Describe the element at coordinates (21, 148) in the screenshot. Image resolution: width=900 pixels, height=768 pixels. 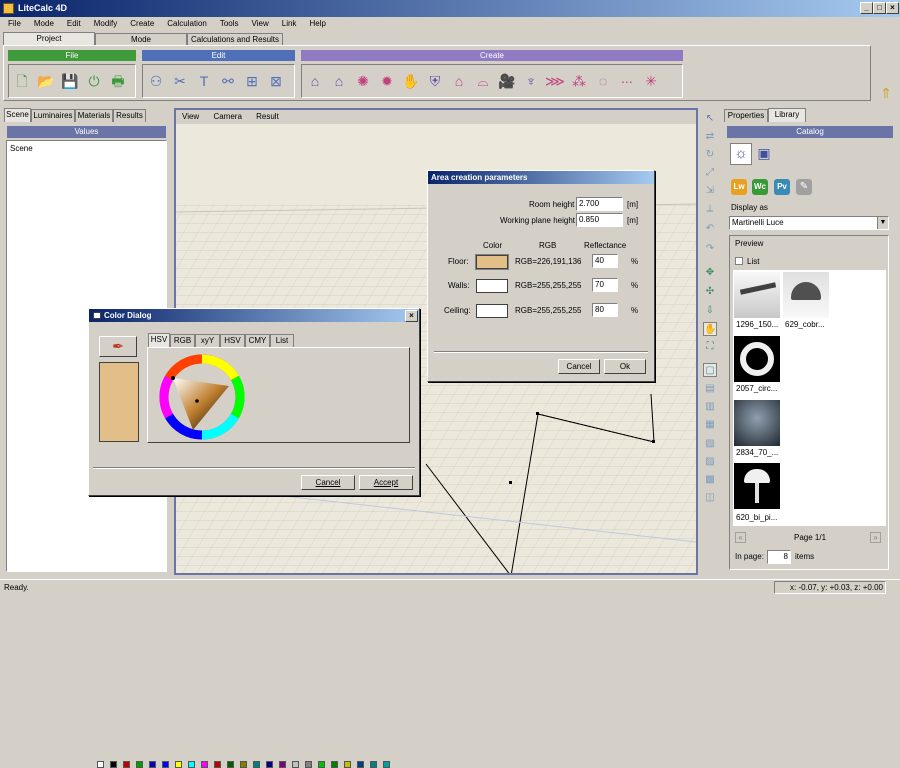
I see `tree-item-scene: Scene` at that location.